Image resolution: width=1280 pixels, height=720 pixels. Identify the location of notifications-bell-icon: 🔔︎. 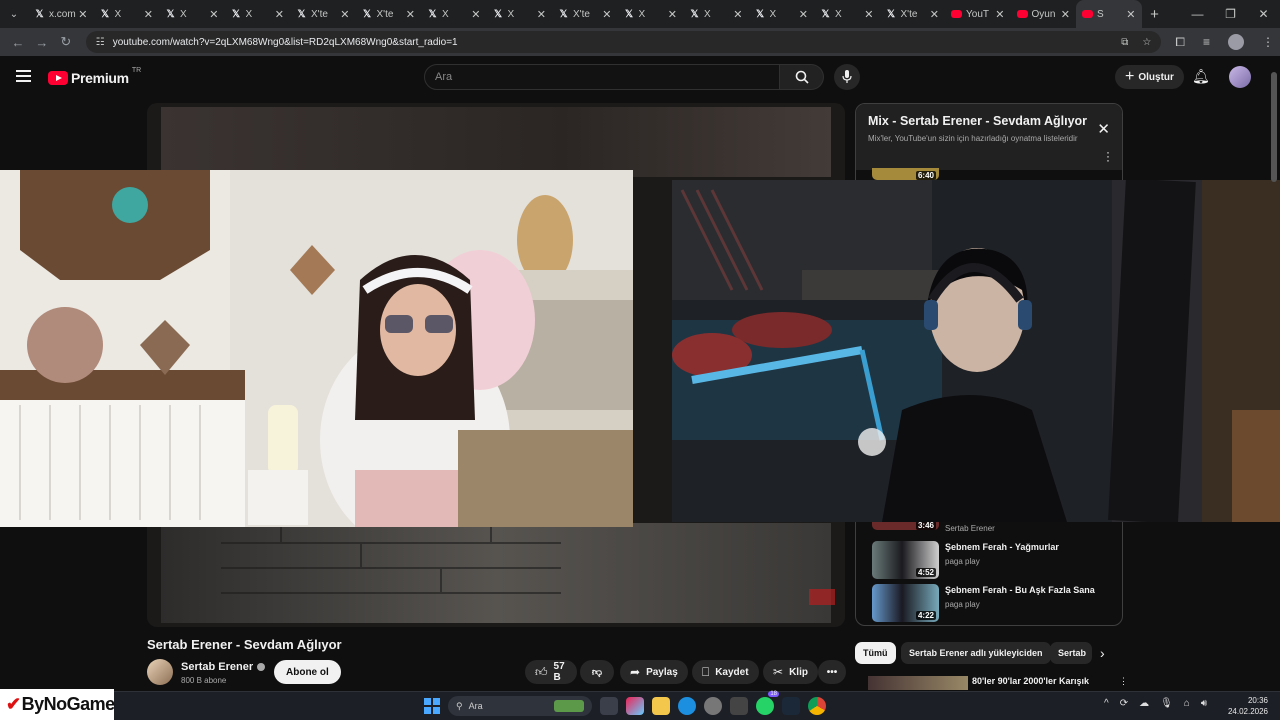
(1201, 76).